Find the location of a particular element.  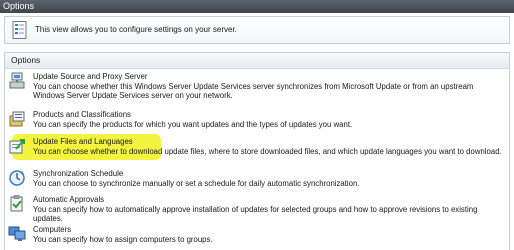

update-source-icon is located at coordinates (17, 80).